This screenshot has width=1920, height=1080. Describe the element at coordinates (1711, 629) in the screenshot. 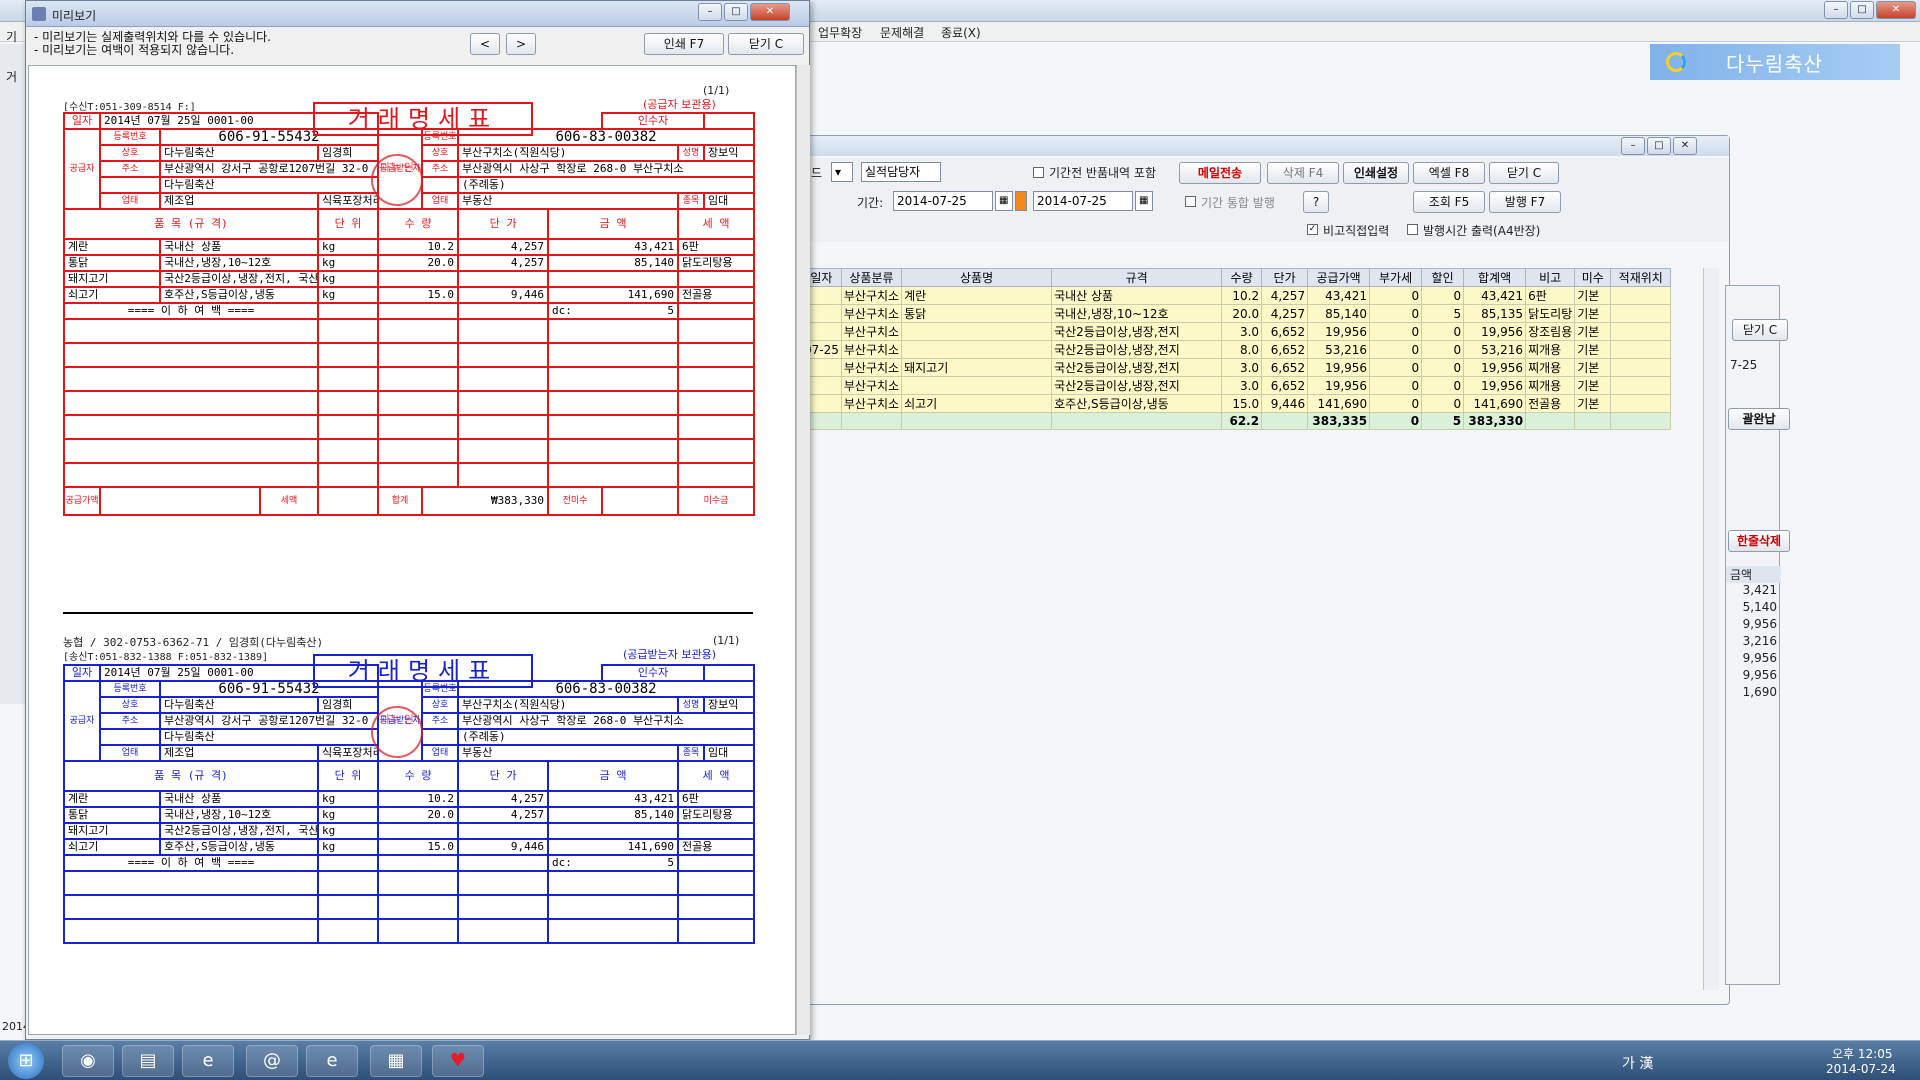

I see `grid-scrollbar` at that location.